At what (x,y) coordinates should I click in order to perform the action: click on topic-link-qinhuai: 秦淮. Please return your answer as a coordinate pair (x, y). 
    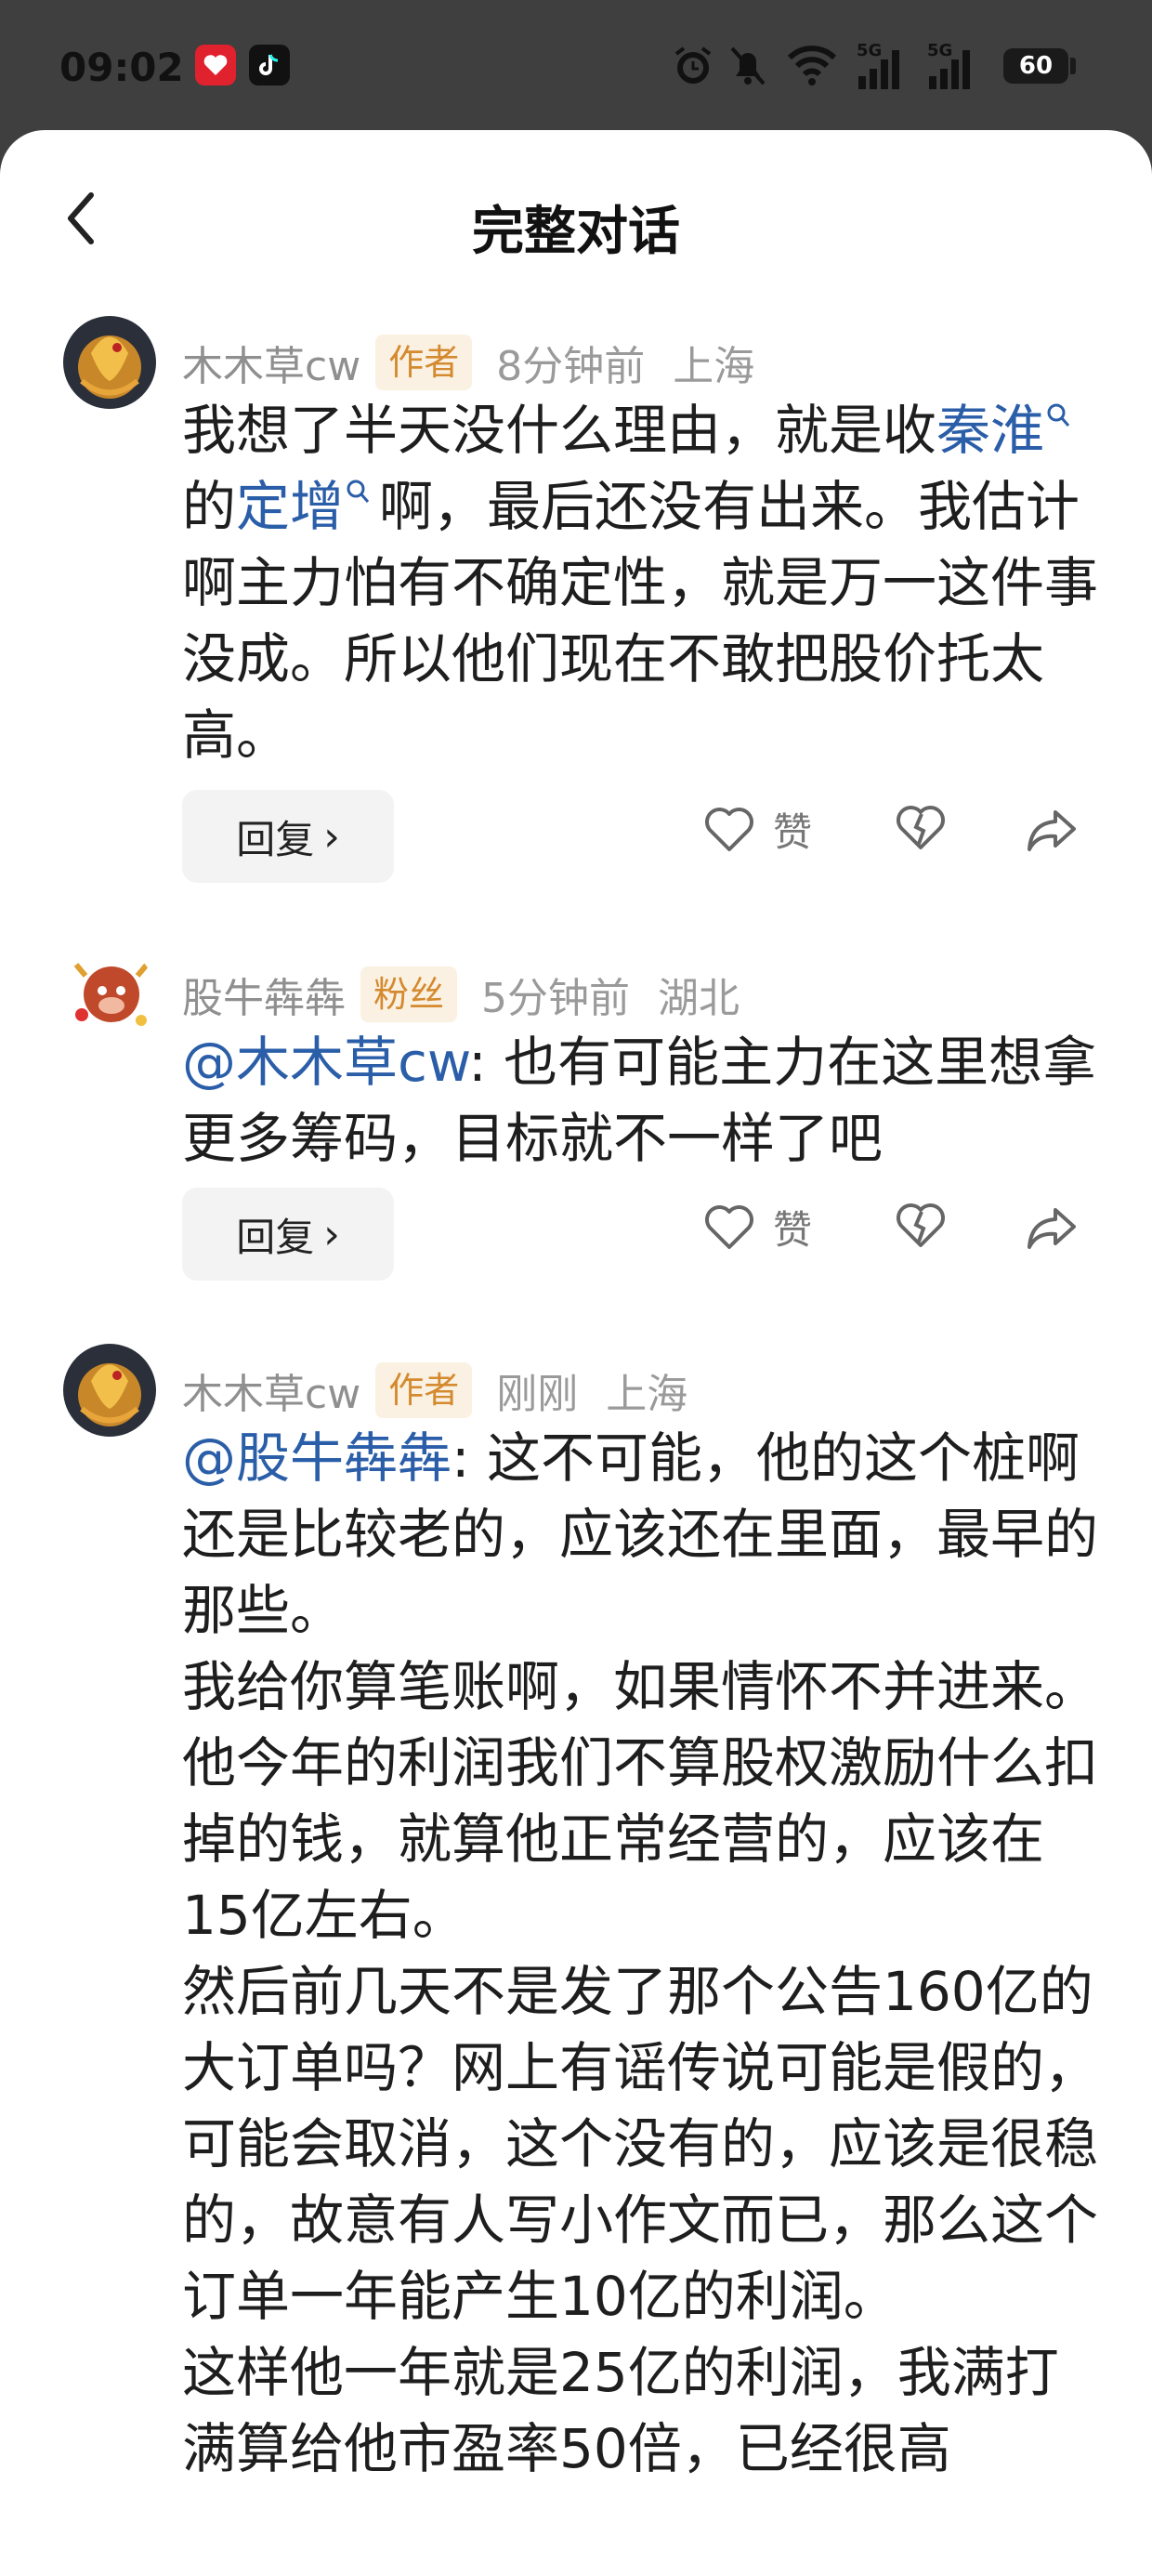
    Looking at the image, I should click on (990, 430).